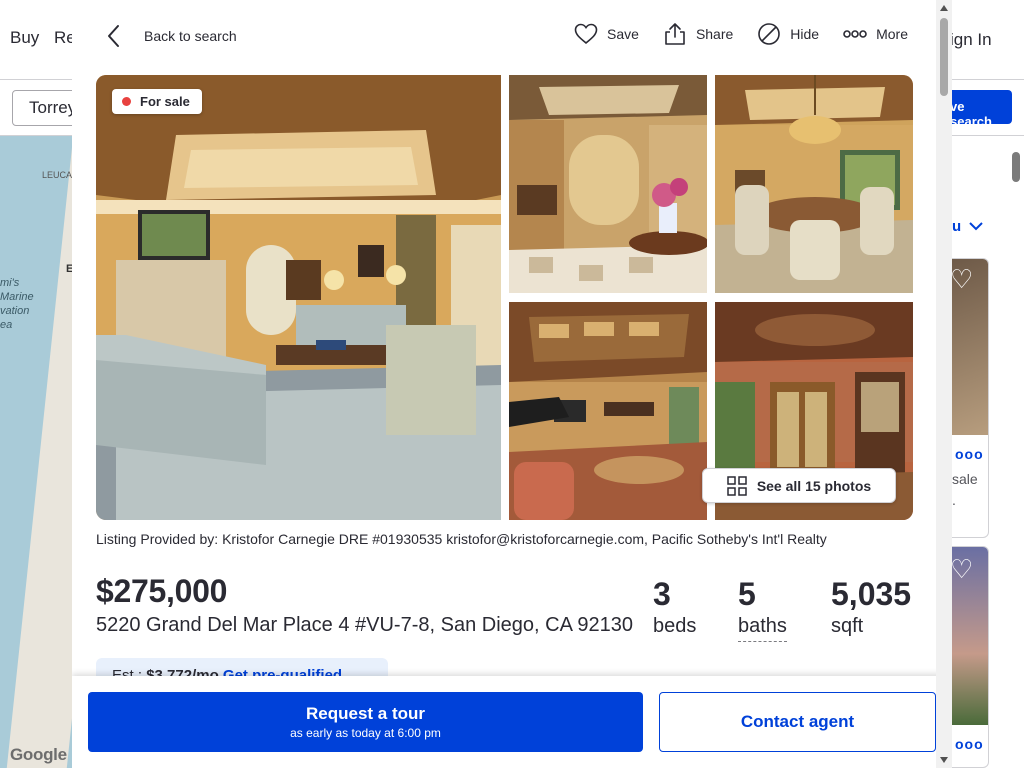 The height and width of the screenshot is (768, 1024). Describe the element at coordinates (190, 36) in the screenshot. I see `back-label: Back to search` at that location.